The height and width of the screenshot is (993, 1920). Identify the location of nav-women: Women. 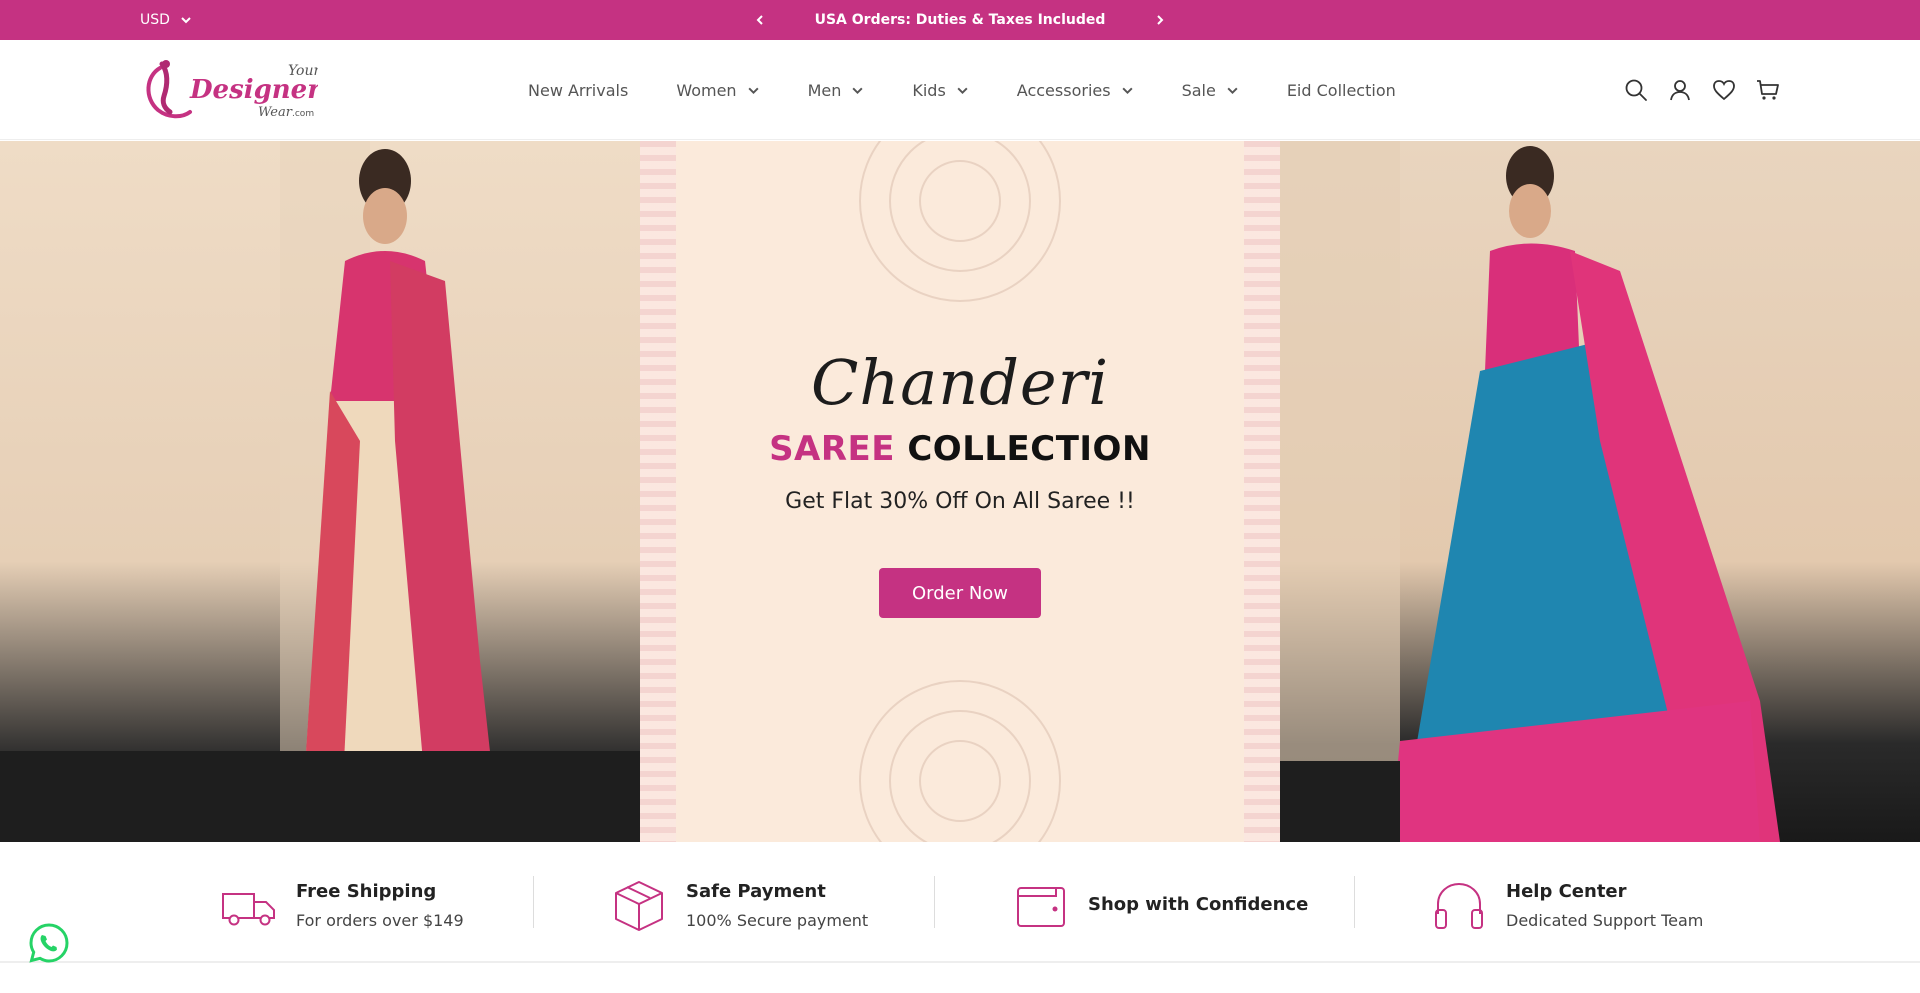
(717, 90).